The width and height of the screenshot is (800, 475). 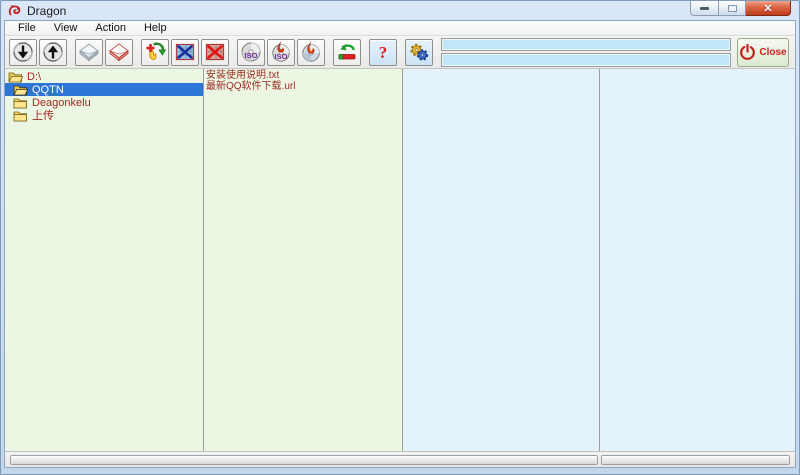 I want to click on menu-bar: File View Action Help, so click(x=400, y=28).